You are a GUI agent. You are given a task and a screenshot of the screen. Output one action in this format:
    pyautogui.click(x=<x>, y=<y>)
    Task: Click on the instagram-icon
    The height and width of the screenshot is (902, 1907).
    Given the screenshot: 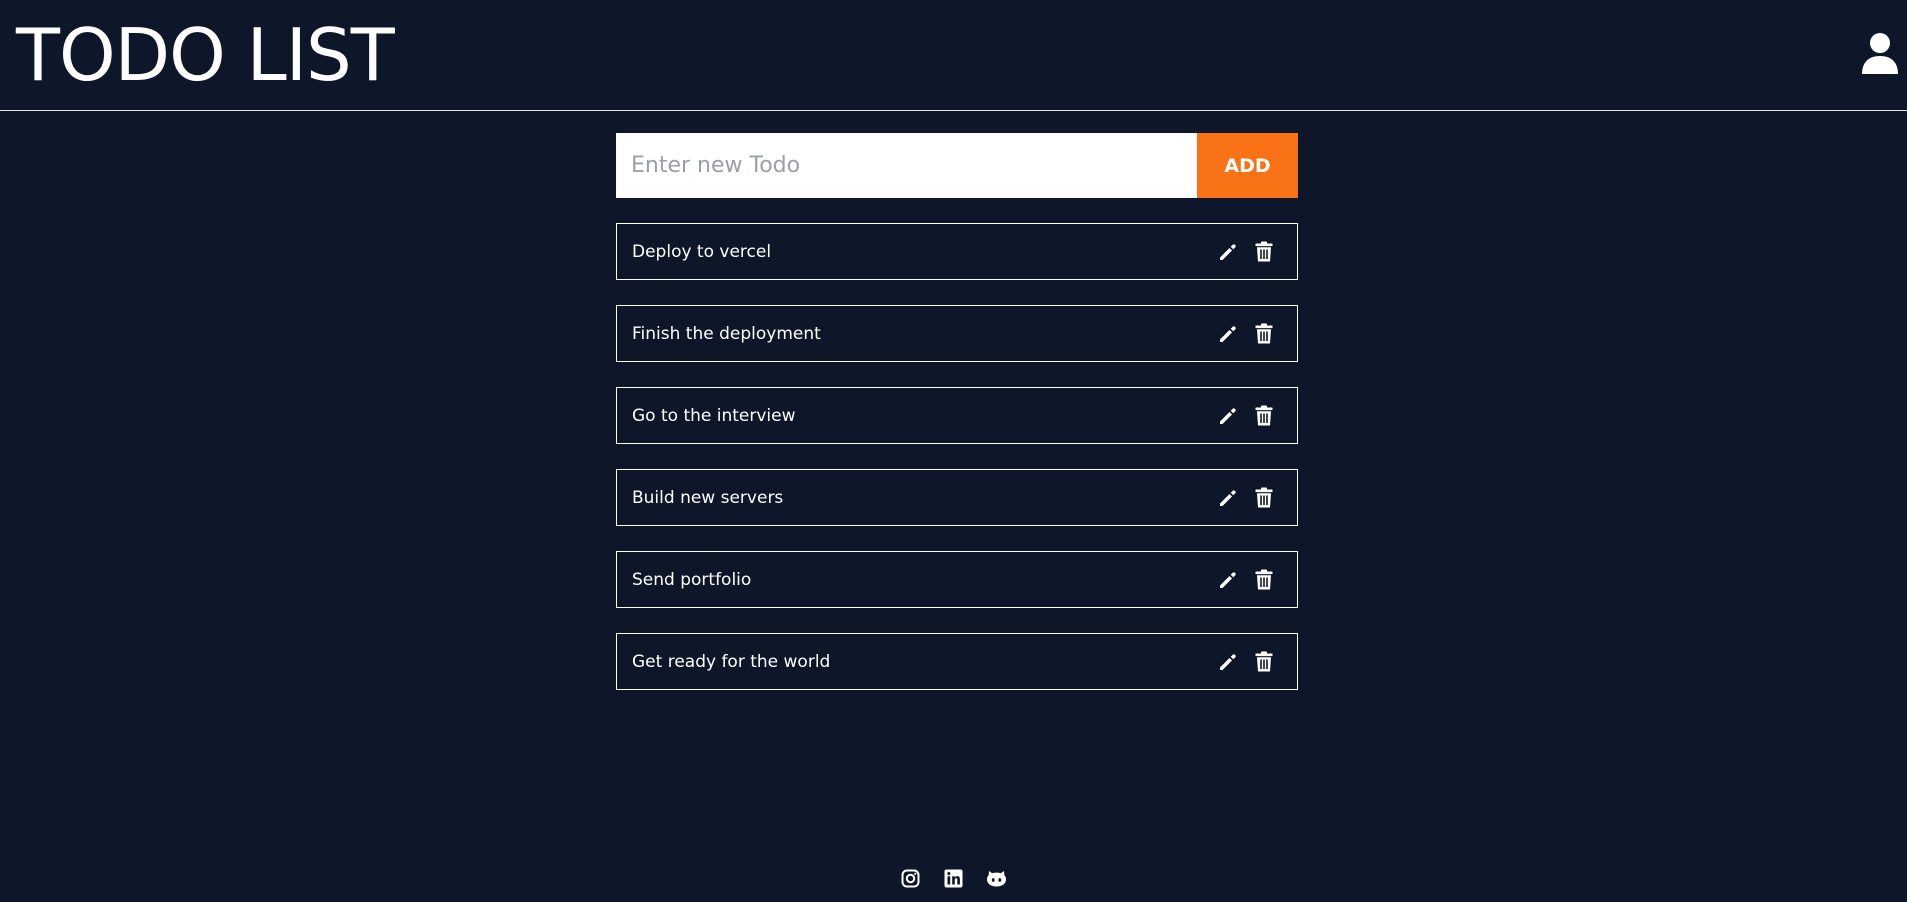 What is the action you would take?
    pyautogui.click(x=910, y=878)
    